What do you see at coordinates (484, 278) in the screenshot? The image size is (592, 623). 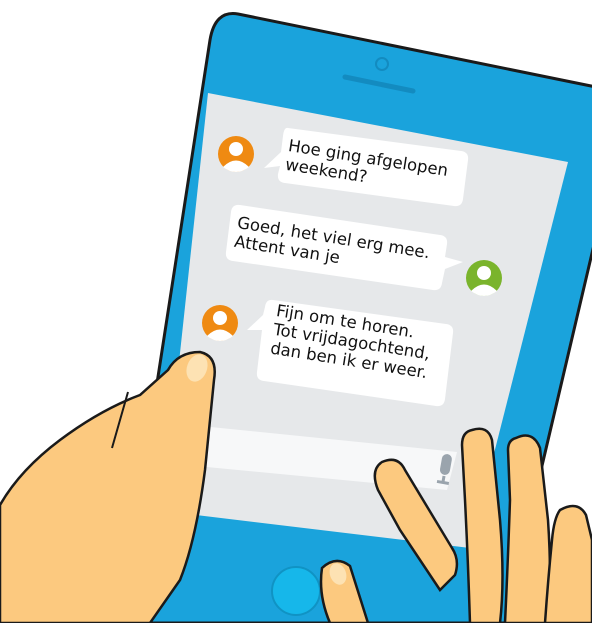 I see `user-avatar-icon` at bounding box center [484, 278].